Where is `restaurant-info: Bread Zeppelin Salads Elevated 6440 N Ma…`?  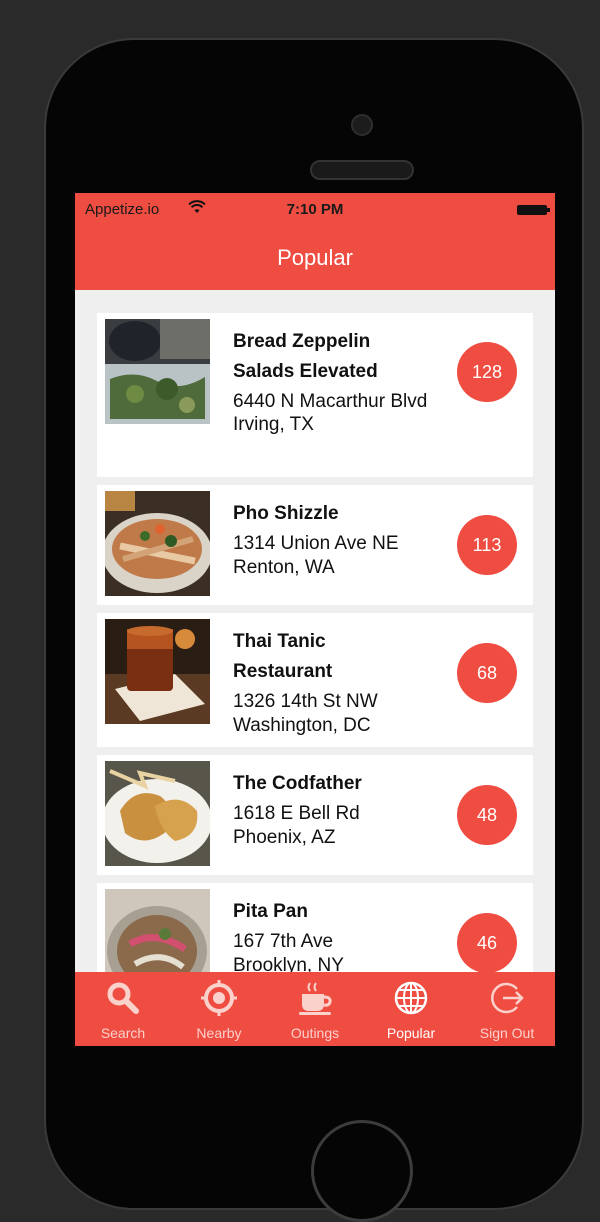
restaurant-info: Bread Zeppelin Salads Elevated 6440 N Ma… is located at coordinates (333, 382).